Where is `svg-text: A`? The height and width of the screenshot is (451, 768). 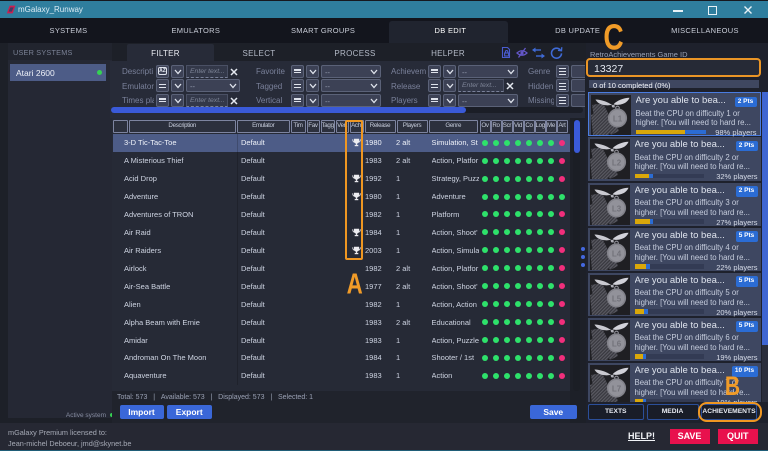
svg-text: A is located at coordinates (355, 284).